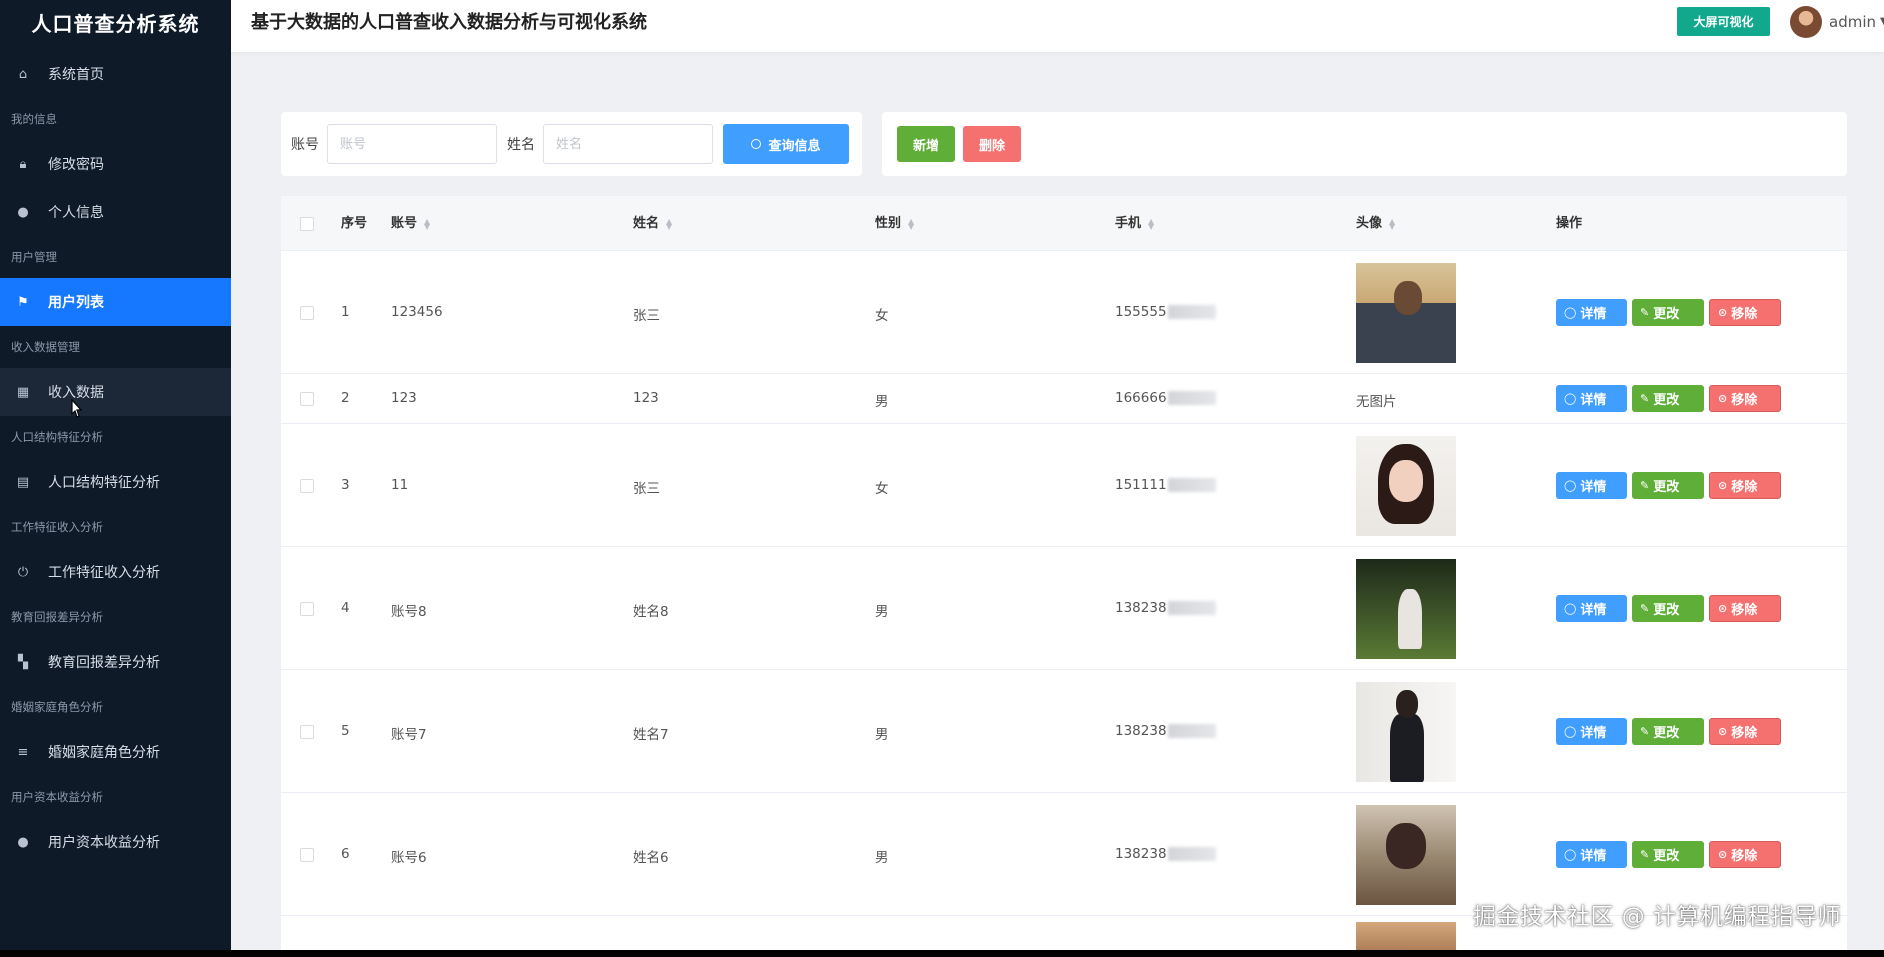 The width and height of the screenshot is (1884, 957). What do you see at coordinates (1134, 223) in the screenshot?
I see `col-phone: 手机 ▲ ▼` at bounding box center [1134, 223].